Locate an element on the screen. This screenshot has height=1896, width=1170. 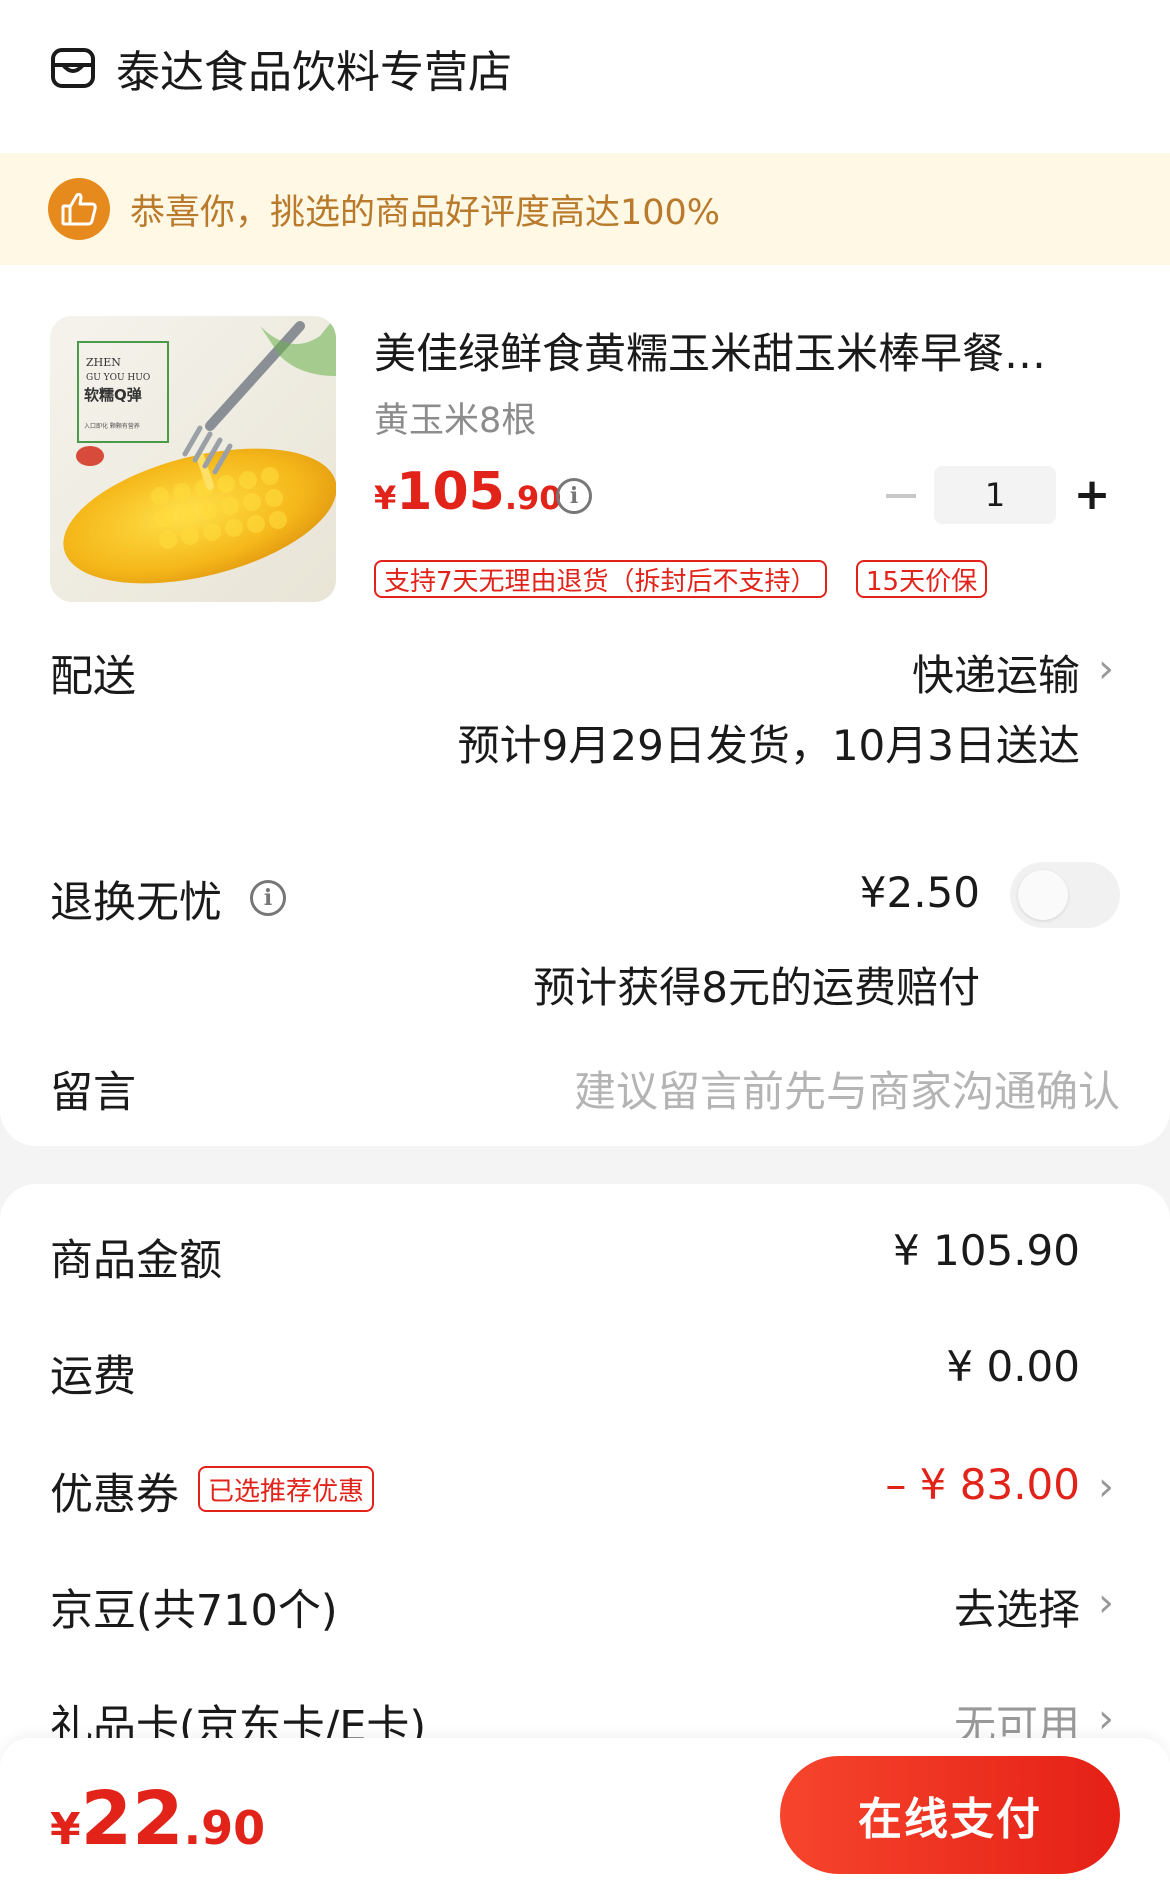
store-name: 泰达食品饮料专营店 is located at coordinates (314, 72).